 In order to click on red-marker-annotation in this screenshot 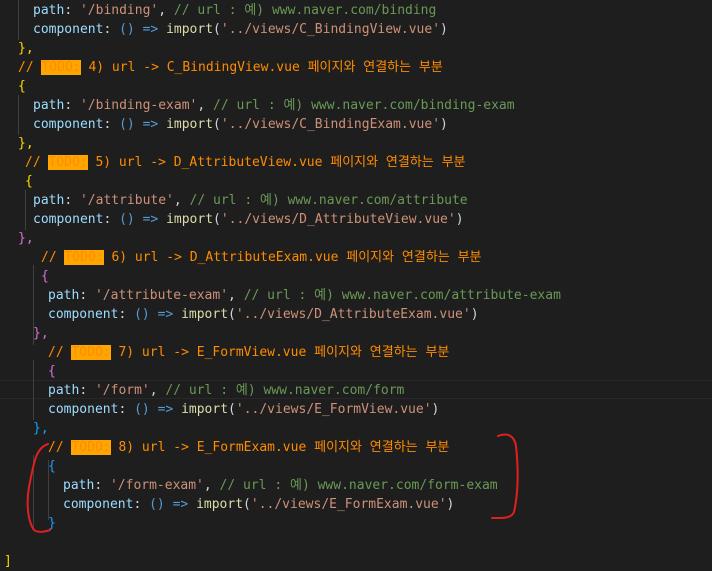, I will do `click(272, 483)`.